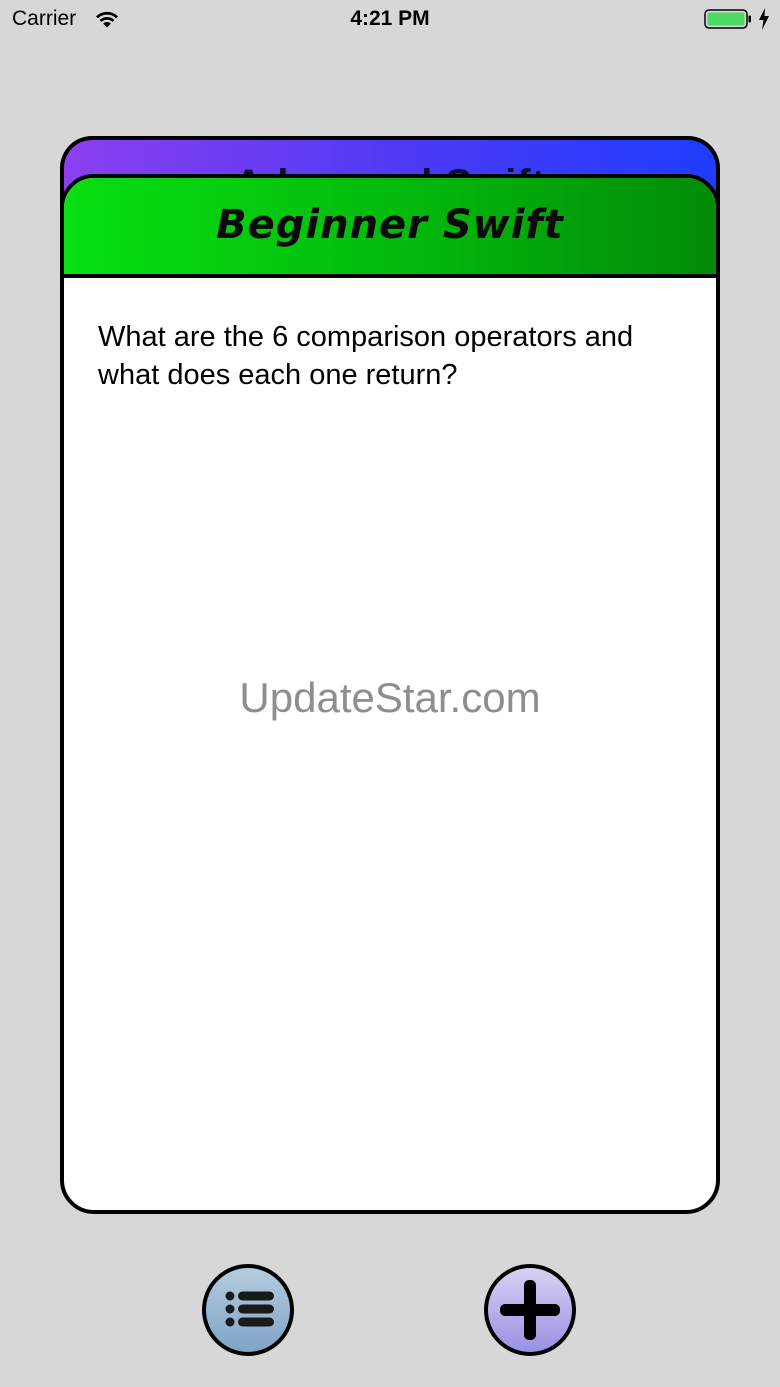 The width and height of the screenshot is (780, 1387). Describe the element at coordinates (727, 19) in the screenshot. I see `battery-icon` at that location.